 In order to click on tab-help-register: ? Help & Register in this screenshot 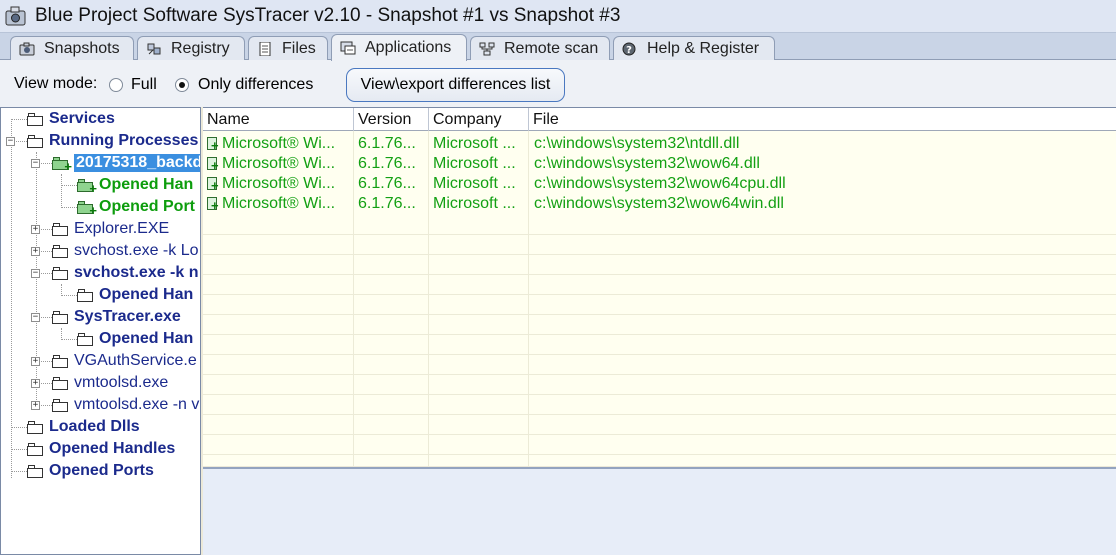, I will do `click(694, 48)`.